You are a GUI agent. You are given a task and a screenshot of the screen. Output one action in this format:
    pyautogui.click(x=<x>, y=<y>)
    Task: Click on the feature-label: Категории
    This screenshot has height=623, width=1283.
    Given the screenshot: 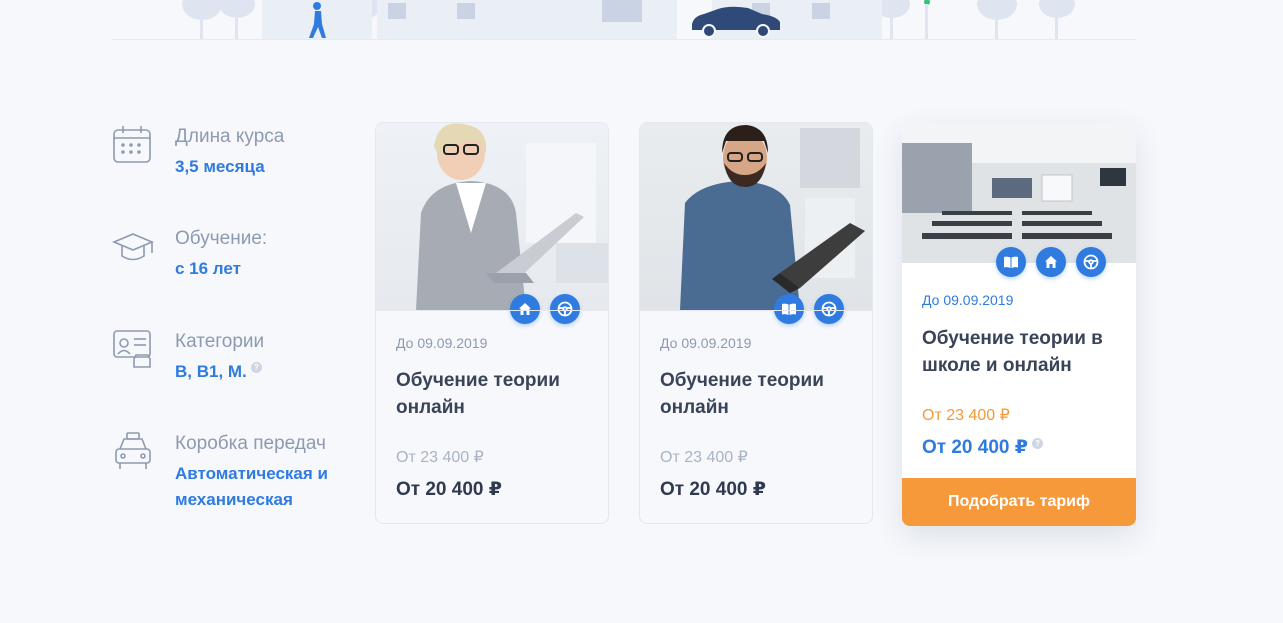 What is the action you would take?
    pyautogui.click(x=220, y=341)
    